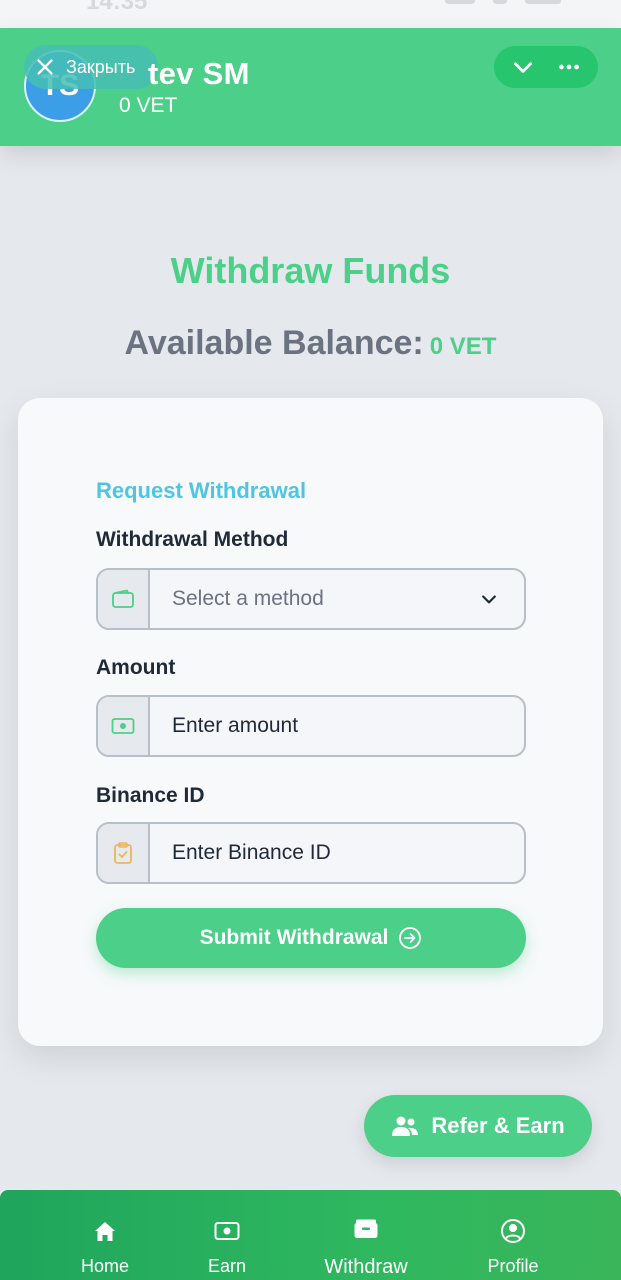 The height and width of the screenshot is (1280, 621). Describe the element at coordinates (105, 1231) in the screenshot. I see `home-icon` at that location.